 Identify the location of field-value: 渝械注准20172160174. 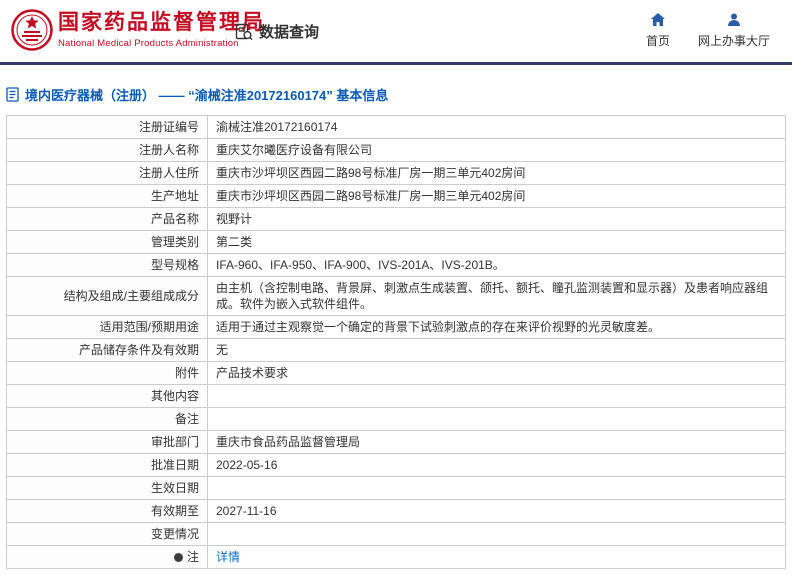
(496, 127).